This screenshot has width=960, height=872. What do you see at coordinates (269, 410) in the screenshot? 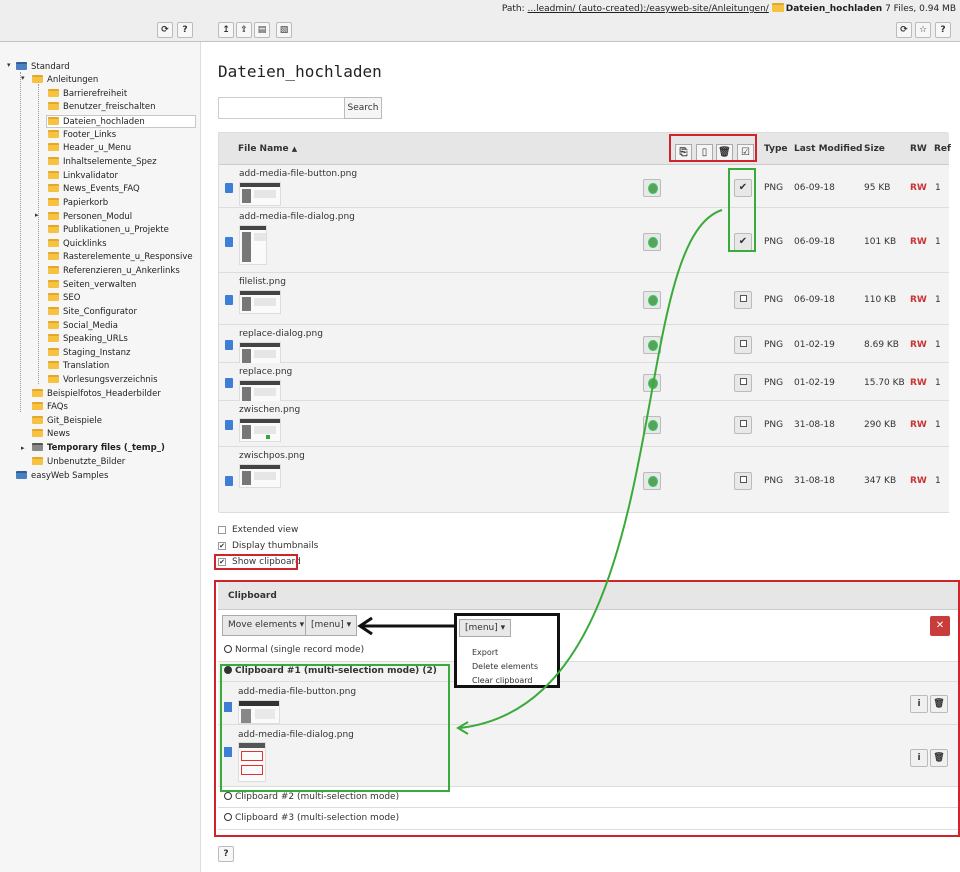
I see `file-name: zwischen.png` at bounding box center [269, 410].